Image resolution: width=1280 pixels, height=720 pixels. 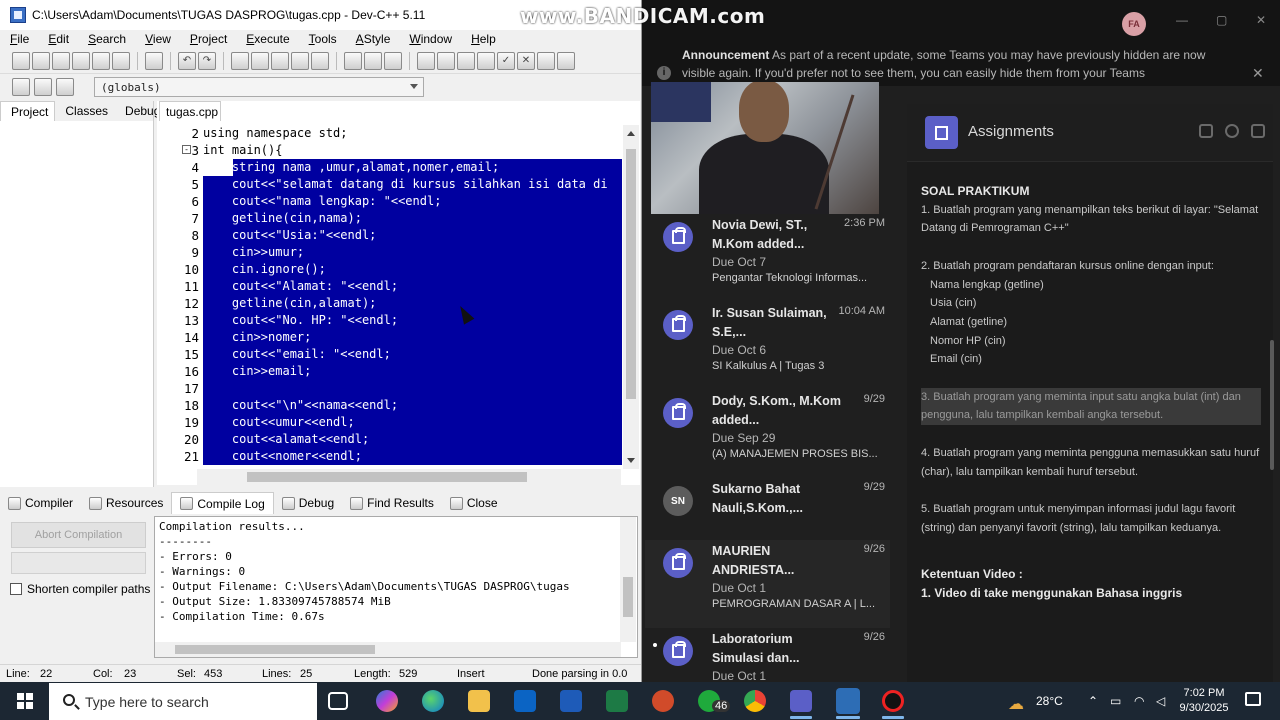 I want to click on save-icon, so click(x=61, y=60).